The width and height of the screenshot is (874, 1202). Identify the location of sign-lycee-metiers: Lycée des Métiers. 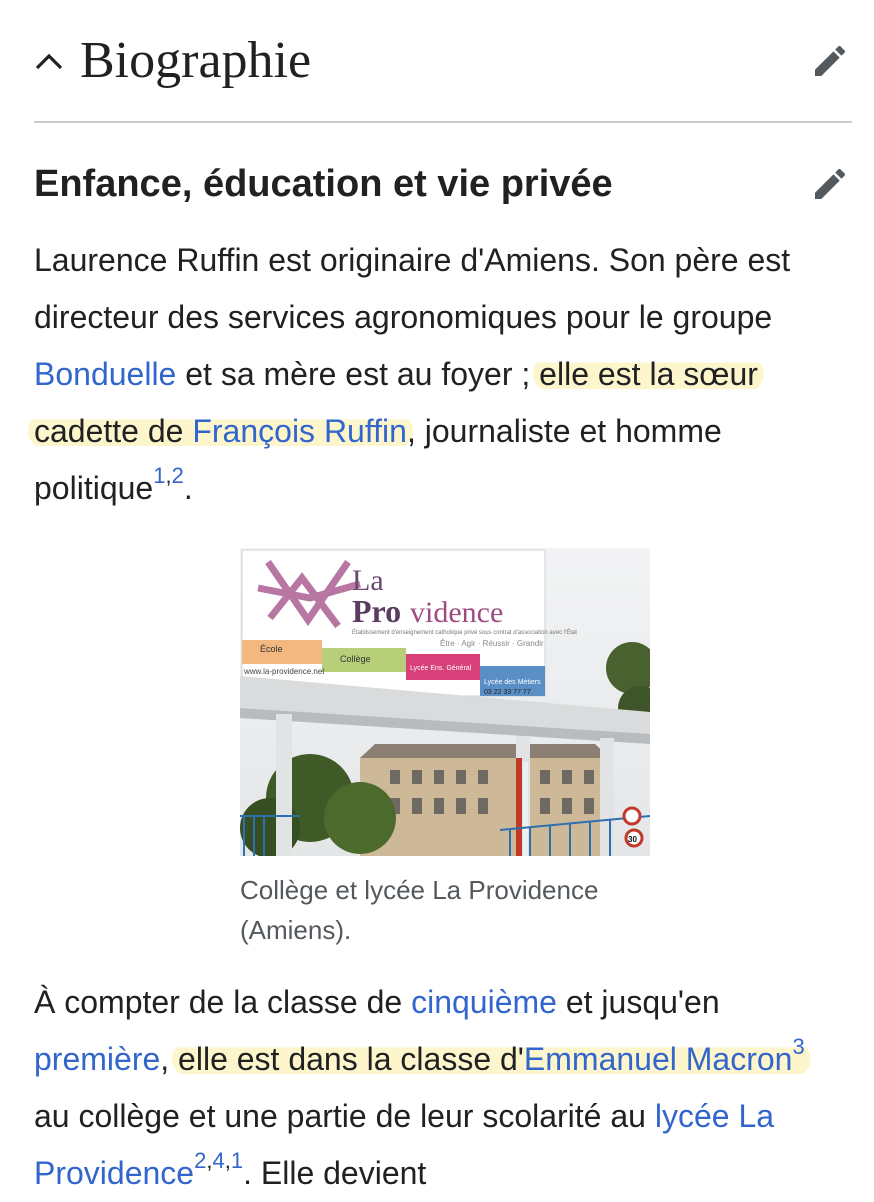
(512, 682).